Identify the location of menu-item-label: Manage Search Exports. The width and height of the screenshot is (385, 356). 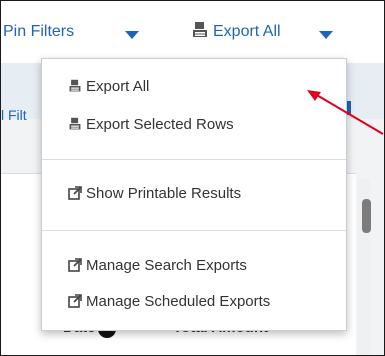
(166, 265).